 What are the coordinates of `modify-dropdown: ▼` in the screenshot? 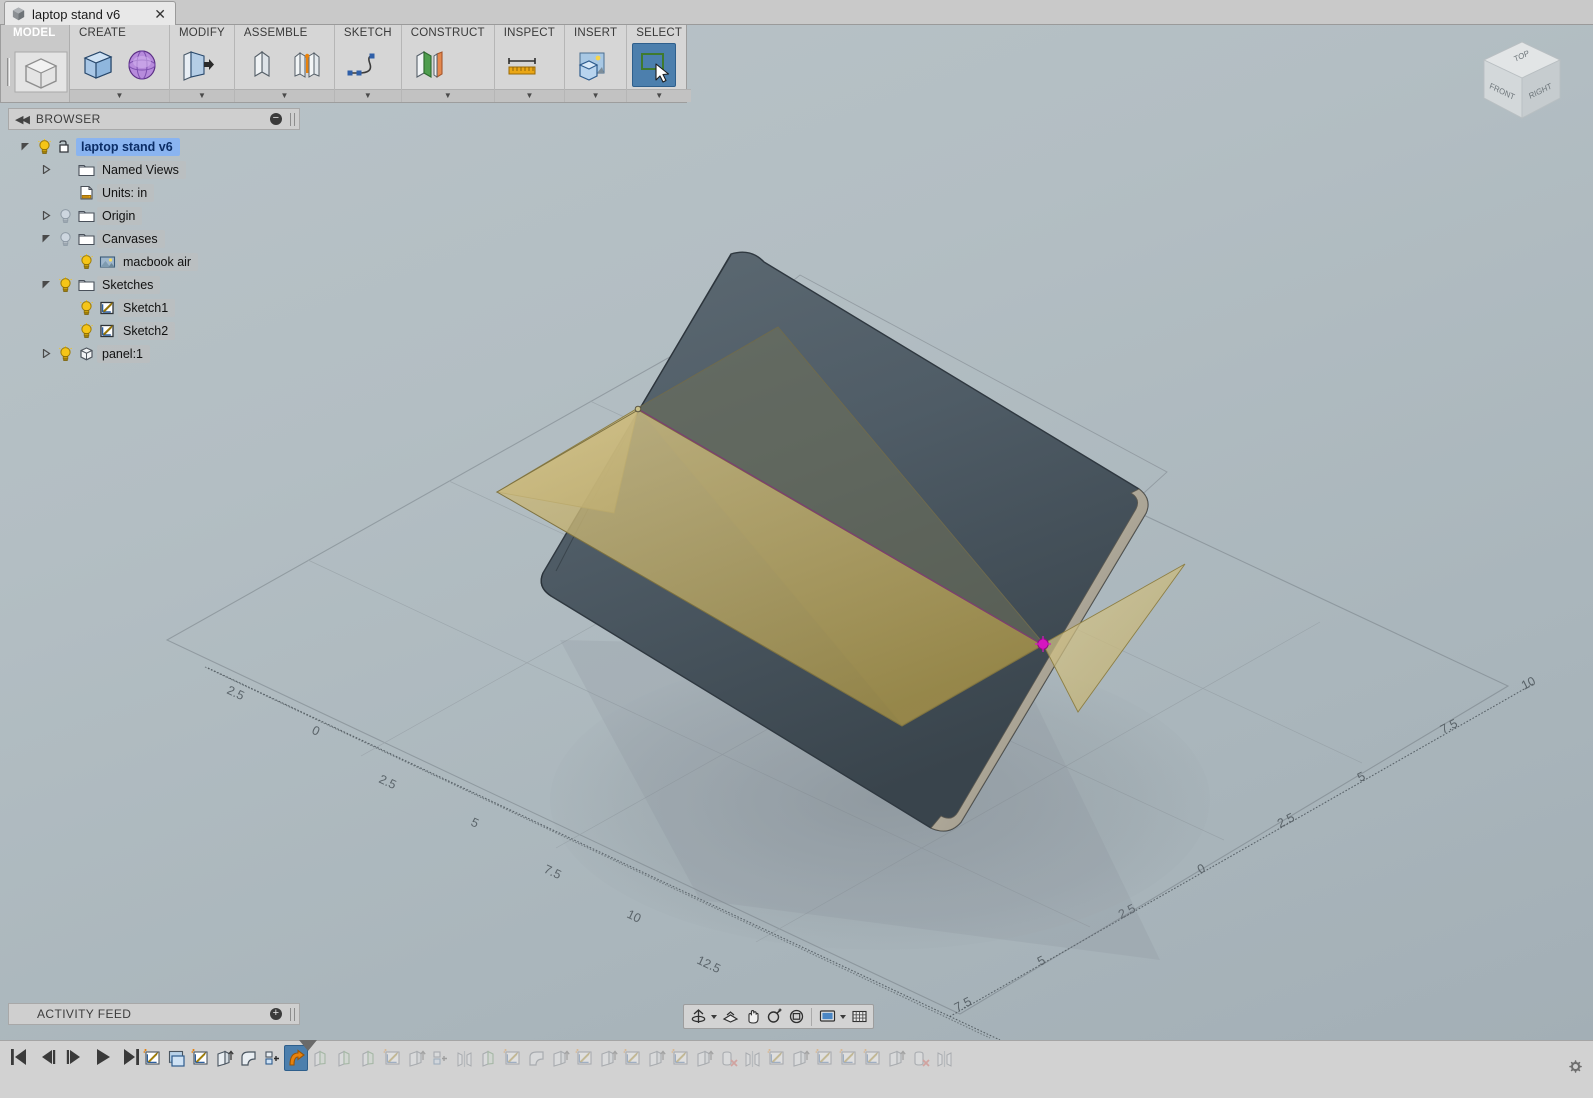 It's located at (202, 95).